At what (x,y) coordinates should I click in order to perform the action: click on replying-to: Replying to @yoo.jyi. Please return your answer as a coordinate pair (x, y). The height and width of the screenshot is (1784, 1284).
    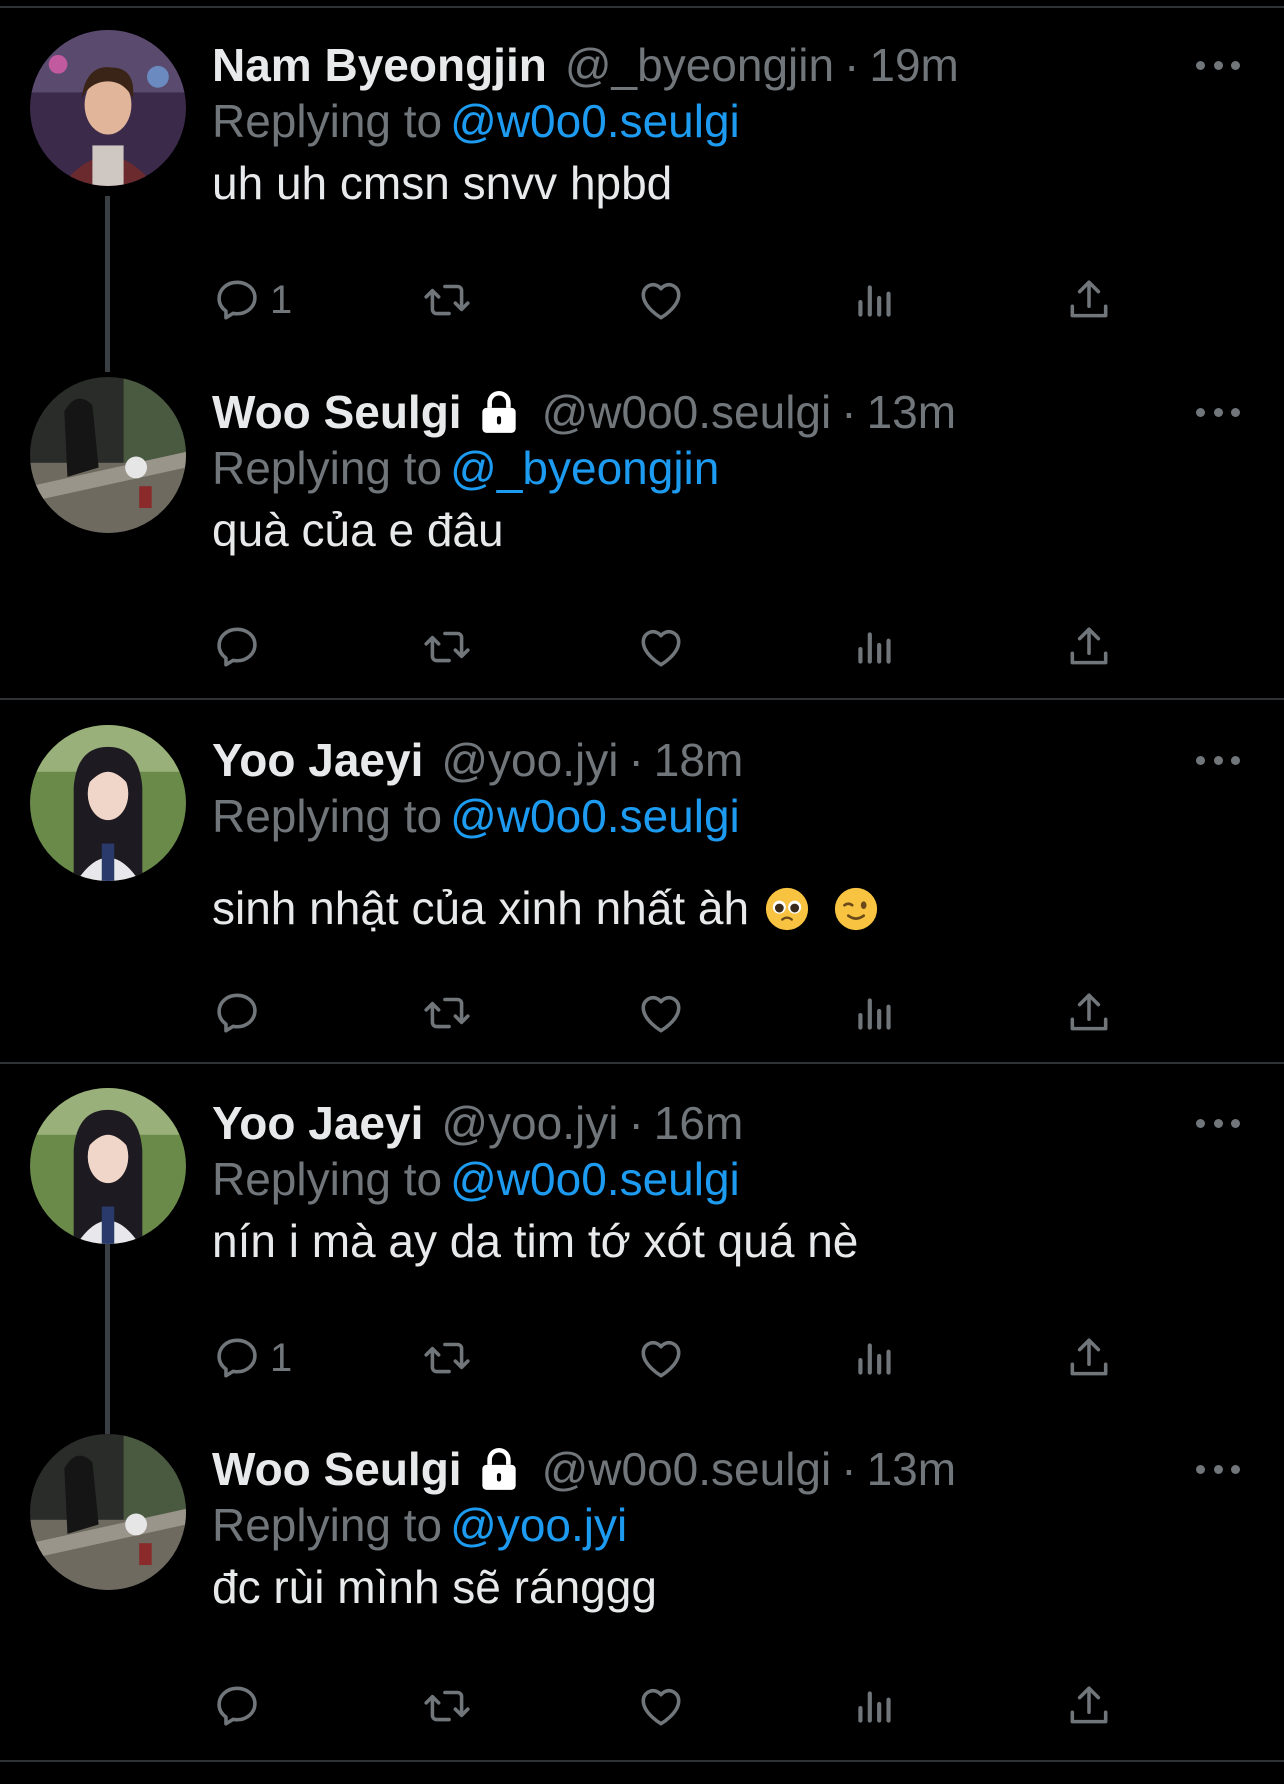
    Looking at the image, I should click on (419, 1525).